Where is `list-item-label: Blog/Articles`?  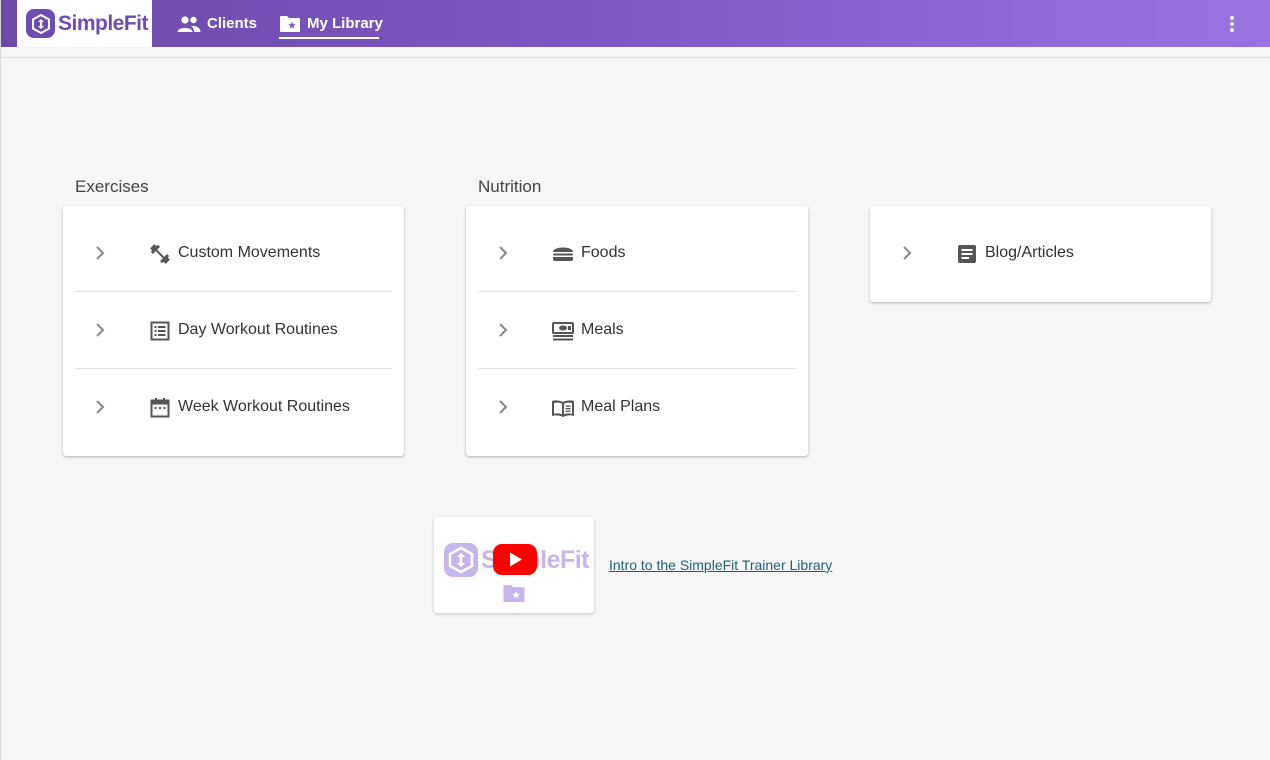
list-item-label: Blog/Articles is located at coordinates (1029, 252).